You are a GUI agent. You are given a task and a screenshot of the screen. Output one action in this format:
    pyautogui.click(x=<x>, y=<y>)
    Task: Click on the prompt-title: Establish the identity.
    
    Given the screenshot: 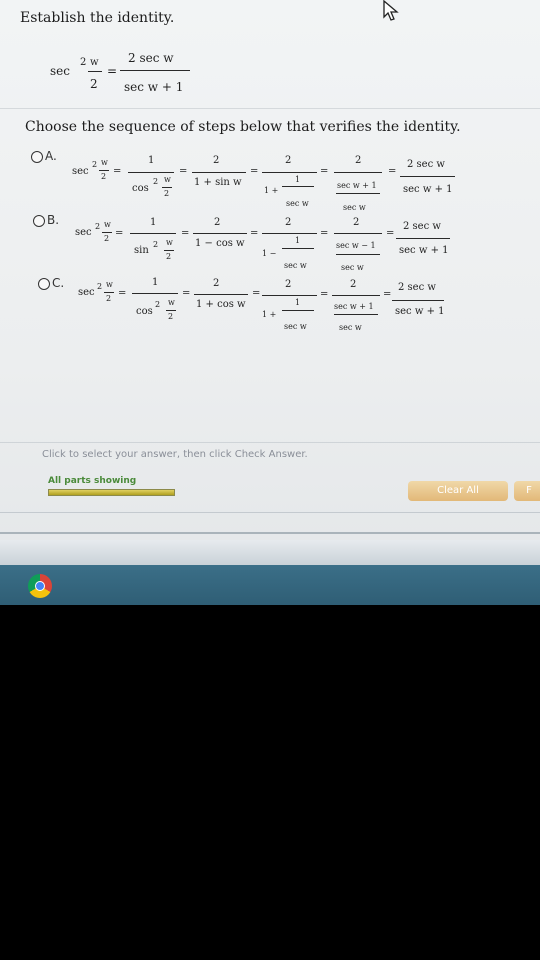 What is the action you would take?
    pyautogui.click(x=97, y=18)
    